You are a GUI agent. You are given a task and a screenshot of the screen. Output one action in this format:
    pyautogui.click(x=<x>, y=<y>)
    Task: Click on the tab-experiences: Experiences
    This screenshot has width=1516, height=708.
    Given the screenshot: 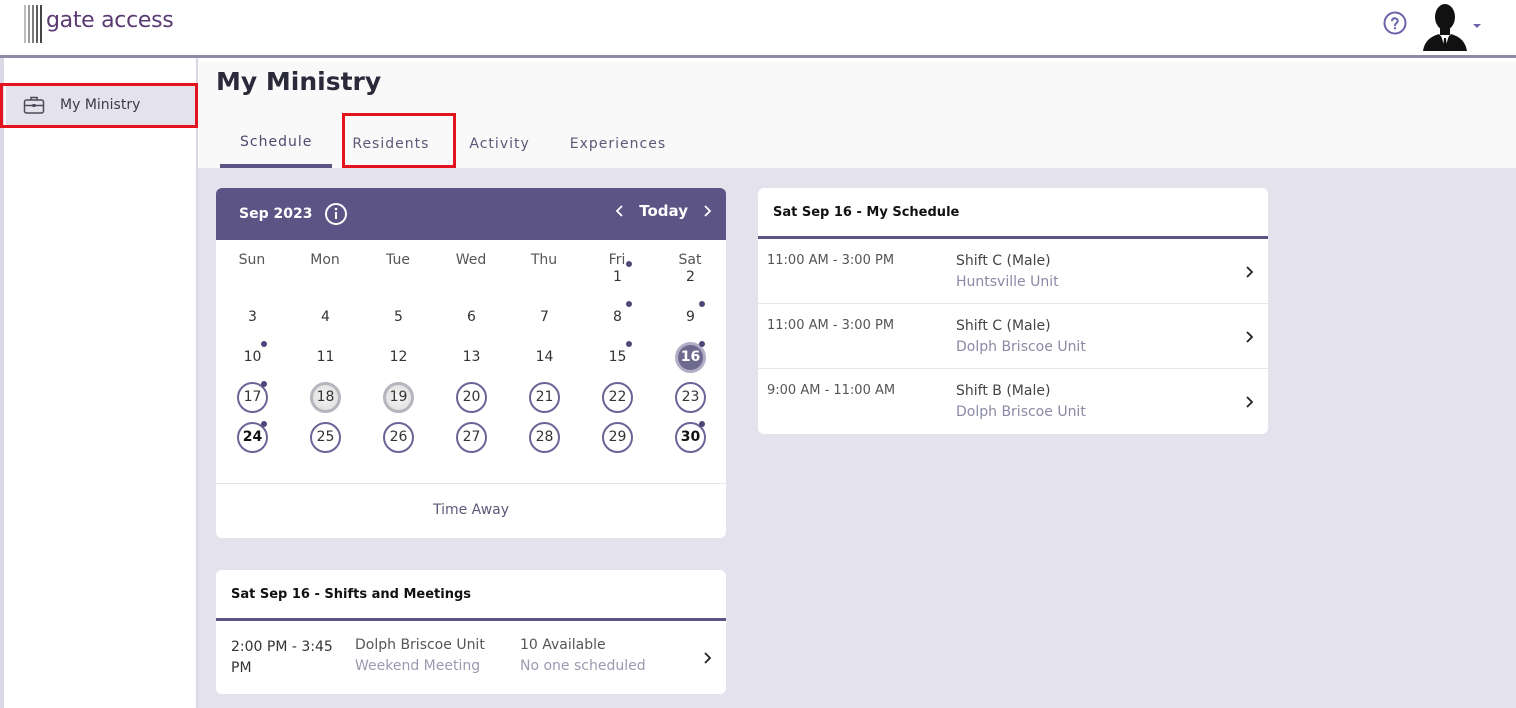 What is the action you would take?
    pyautogui.click(x=618, y=147)
    